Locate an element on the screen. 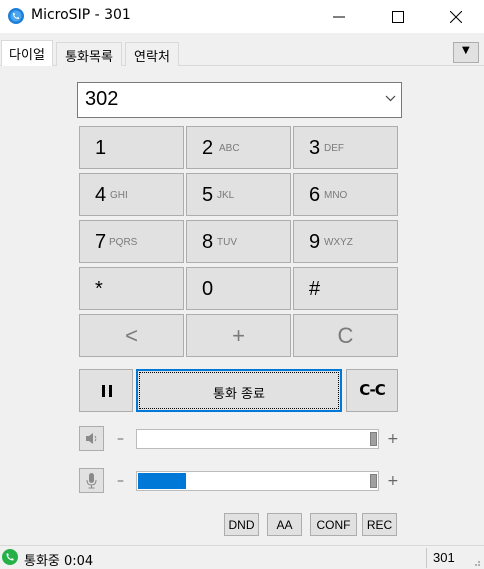 The width and height of the screenshot is (484, 569). status-text: 통화중 0:04 is located at coordinates (59, 561).